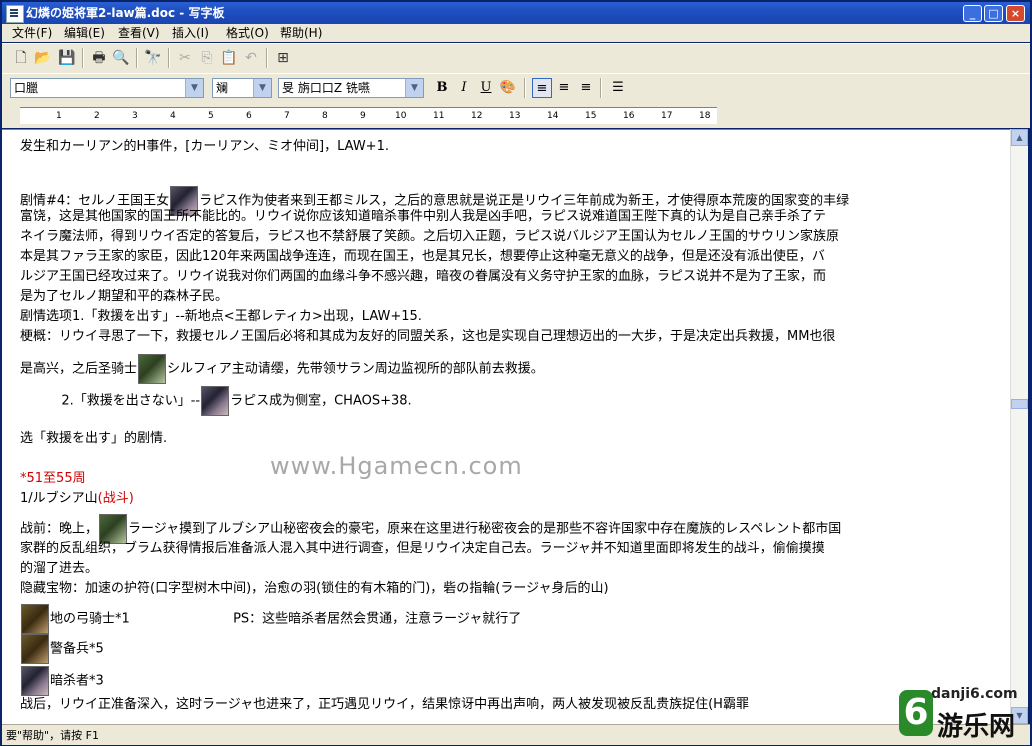 Image resolution: width=1032 pixels, height=746 pixels. Describe the element at coordinates (1015, 13) in the screenshot. I see `close-button: ×` at that location.